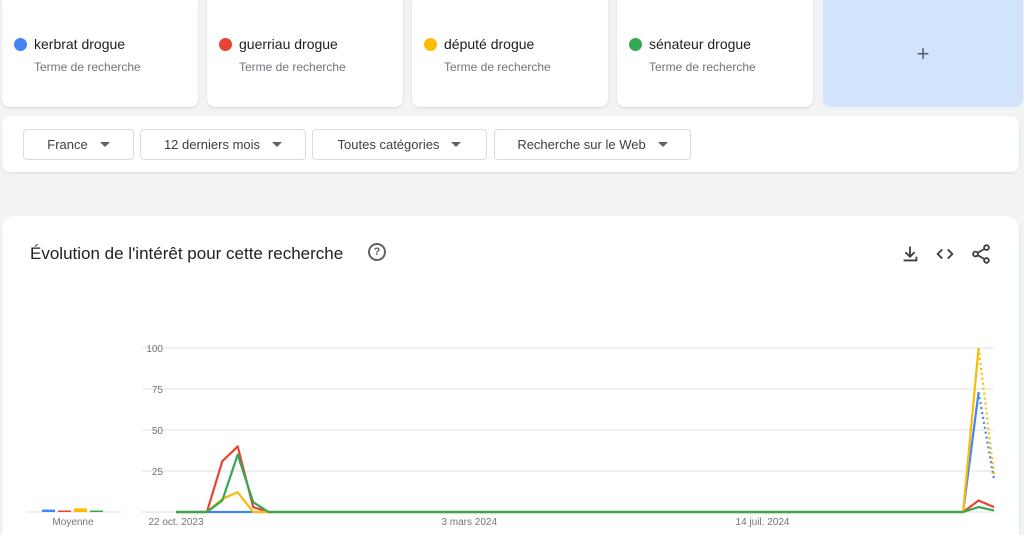 This screenshot has width=1024, height=535. Describe the element at coordinates (469, 522) in the screenshot. I see `x-tick-label: 3 mars 2024` at that location.